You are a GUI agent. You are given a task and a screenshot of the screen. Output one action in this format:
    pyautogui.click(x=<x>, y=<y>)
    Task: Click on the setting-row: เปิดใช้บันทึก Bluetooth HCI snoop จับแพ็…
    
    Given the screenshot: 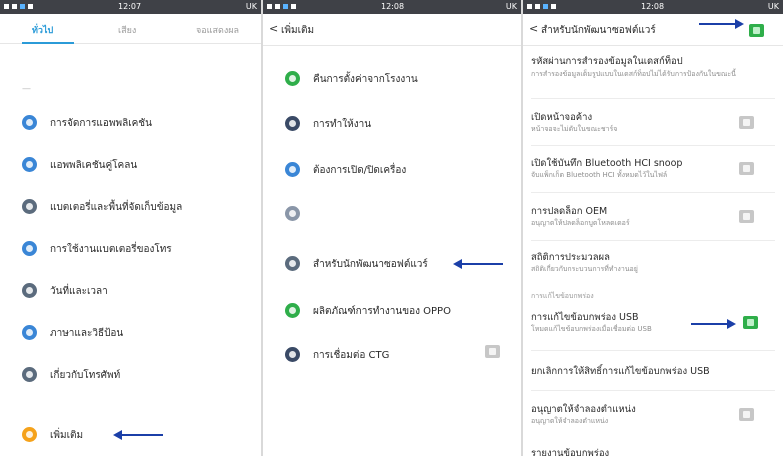 What is the action you would take?
    pyautogui.click(x=653, y=173)
    